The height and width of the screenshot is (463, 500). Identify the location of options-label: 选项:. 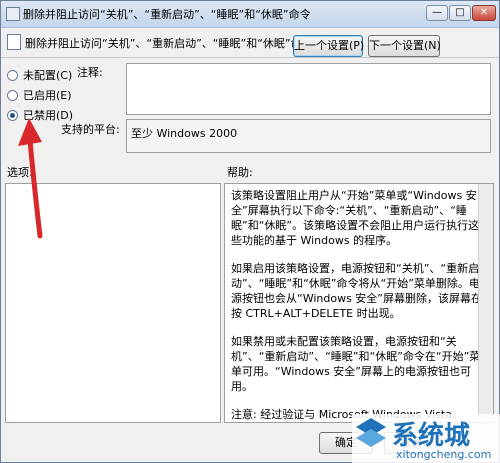
(20, 172).